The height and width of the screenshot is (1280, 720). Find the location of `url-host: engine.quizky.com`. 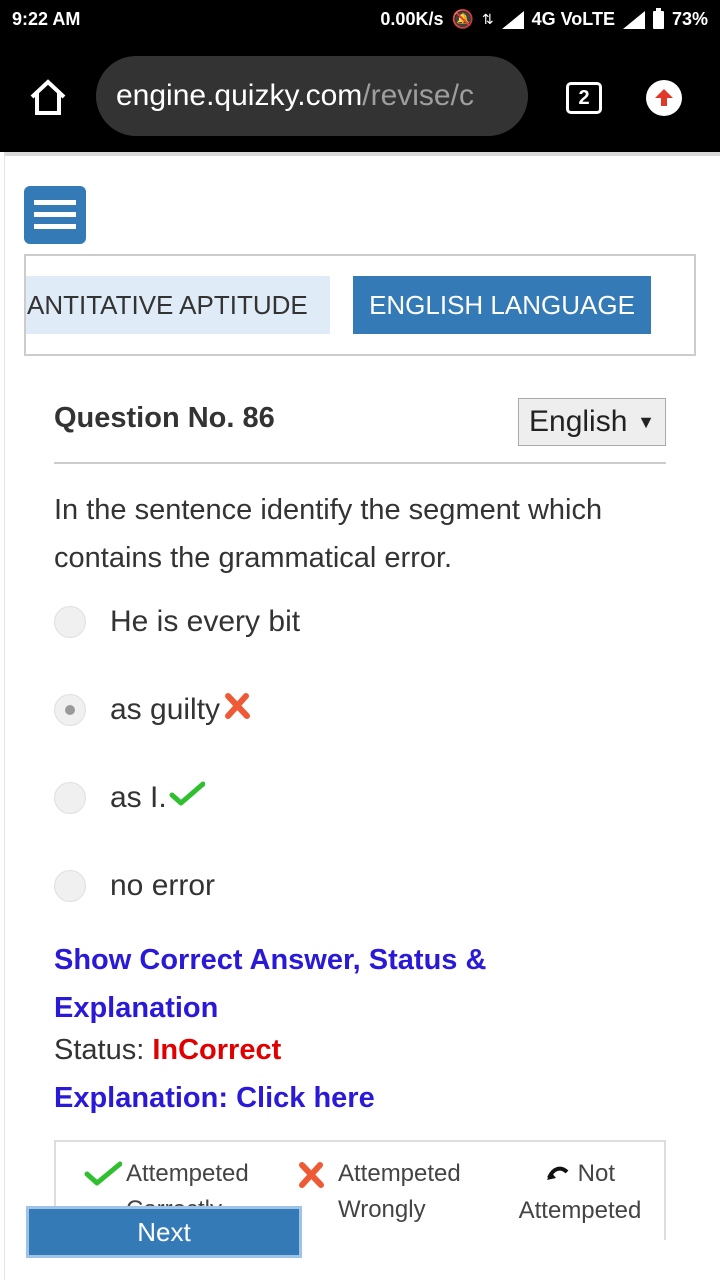

url-host: engine.quizky.com is located at coordinates (239, 95).